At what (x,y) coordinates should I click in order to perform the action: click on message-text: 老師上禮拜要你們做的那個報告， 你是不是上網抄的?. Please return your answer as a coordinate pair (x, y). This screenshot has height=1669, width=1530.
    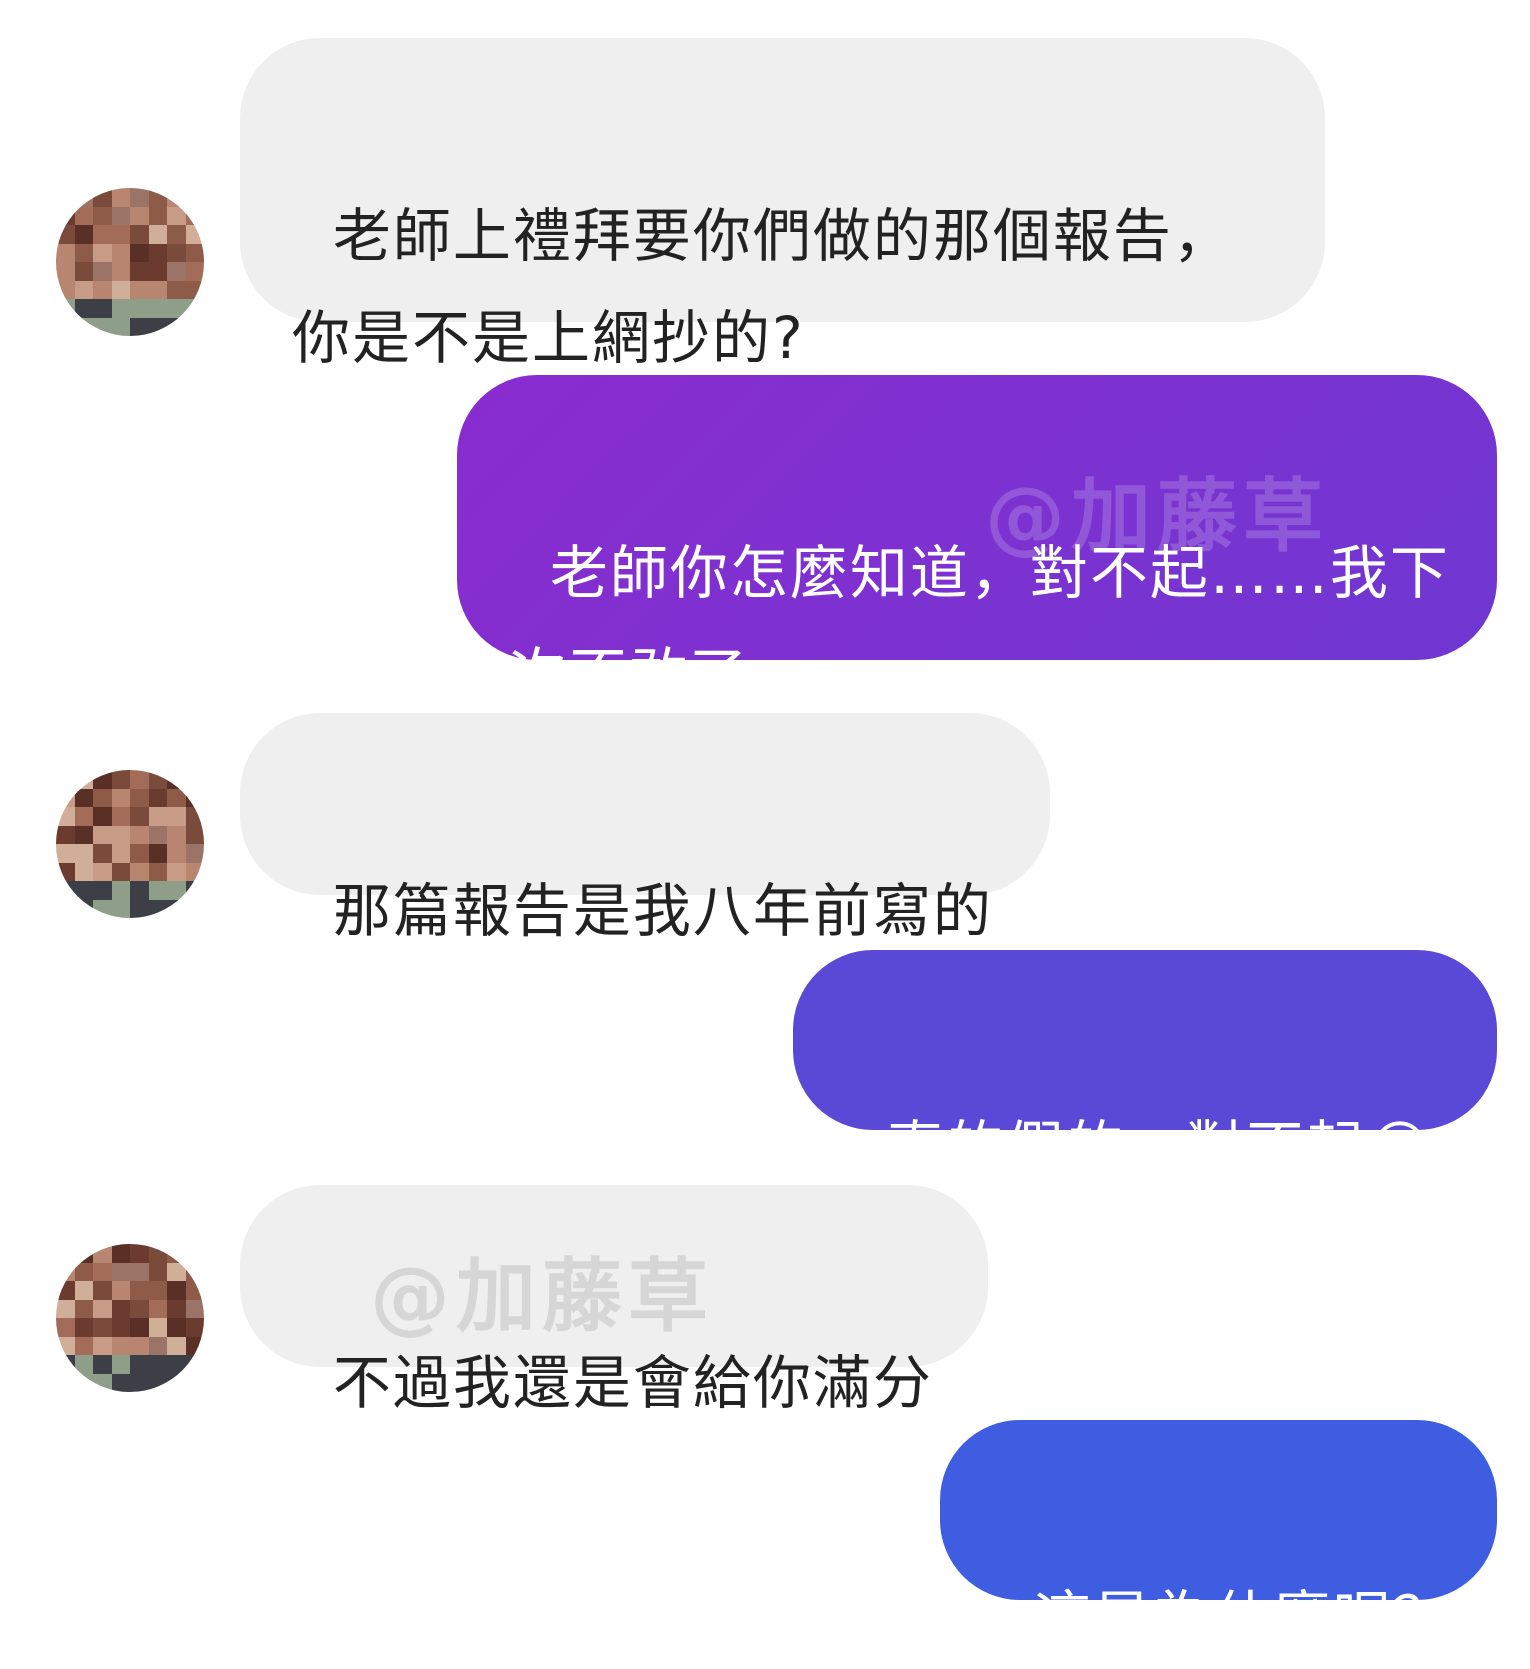
    Looking at the image, I should click on (762, 287).